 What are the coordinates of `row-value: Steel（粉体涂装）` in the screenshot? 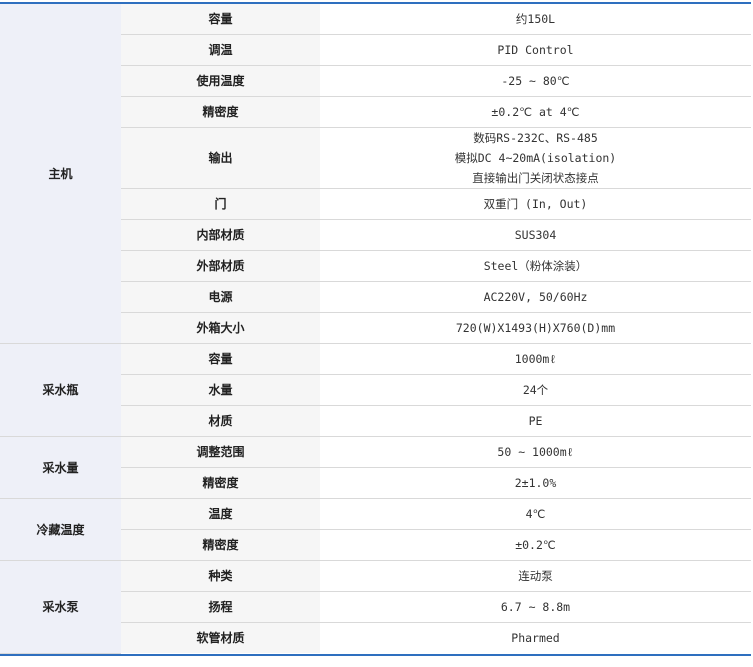 It's located at (535, 266).